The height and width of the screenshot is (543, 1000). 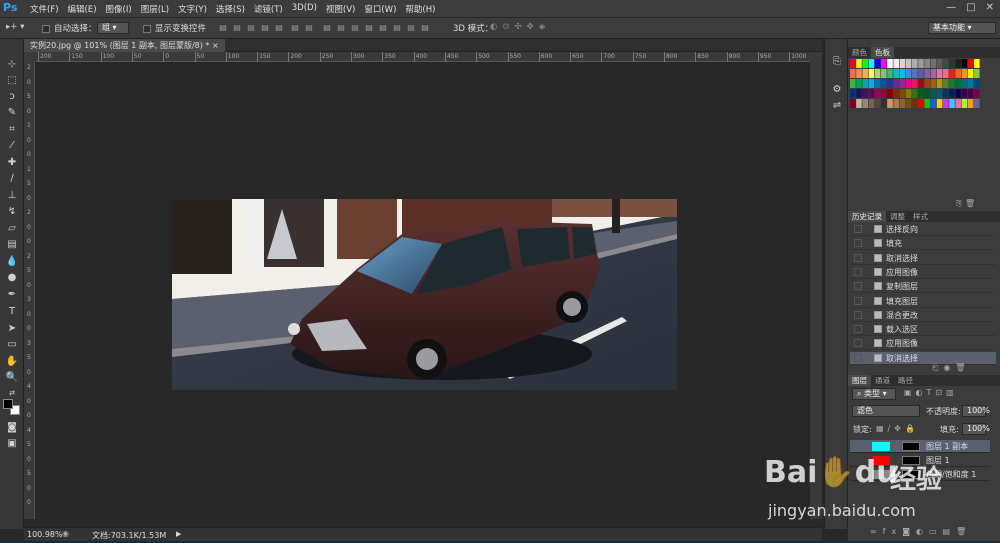 What do you see at coordinates (859, 52) in the screenshot?
I see `tab-swatches-0: 颜色` at bounding box center [859, 52].